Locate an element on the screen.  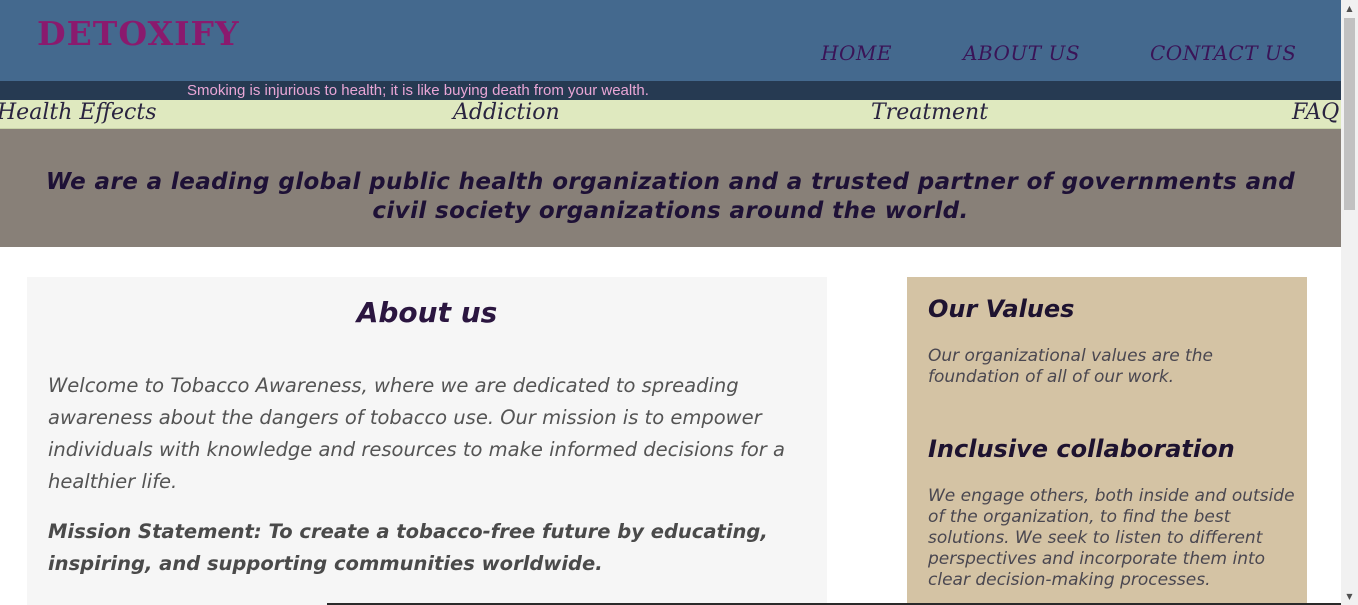
scroll-down-arrow-icon: ▼ is located at coordinates (1349, 596).